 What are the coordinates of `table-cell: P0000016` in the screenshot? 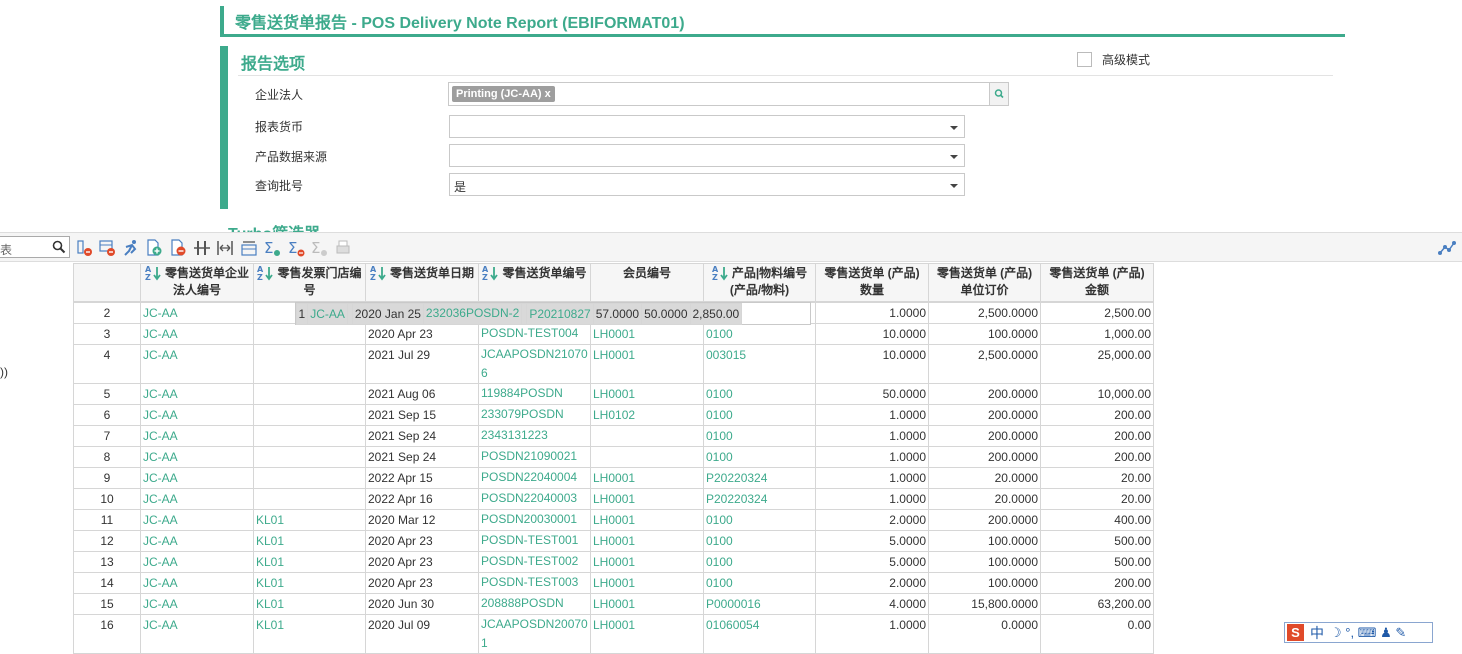 It's located at (759, 604).